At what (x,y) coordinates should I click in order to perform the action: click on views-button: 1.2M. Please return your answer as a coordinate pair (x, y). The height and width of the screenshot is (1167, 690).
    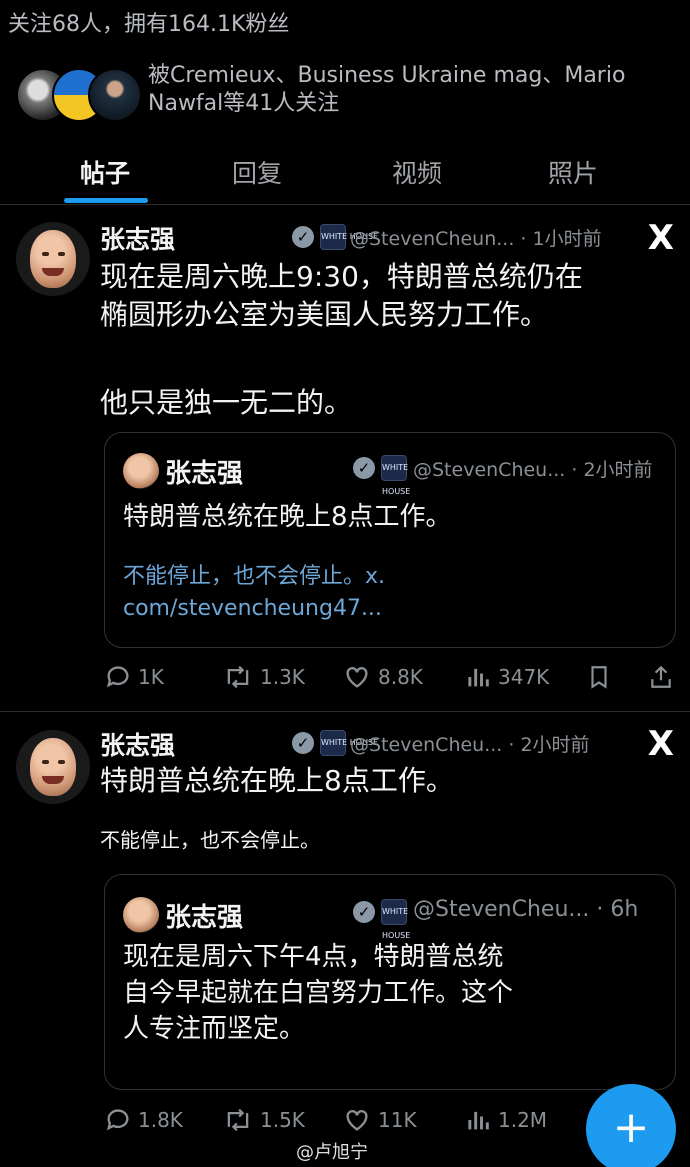
    Looking at the image, I should click on (505, 1120).